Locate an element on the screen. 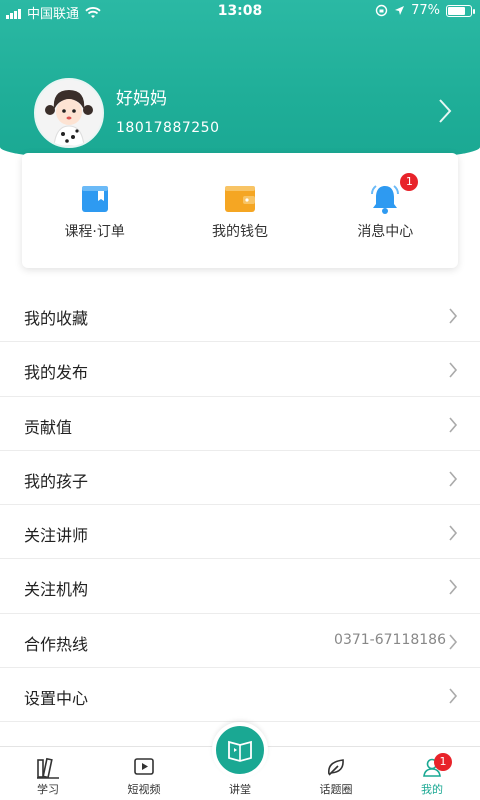 This screenshot has width=480, height=800. lecture-icon is located at coordinates (240, 751).